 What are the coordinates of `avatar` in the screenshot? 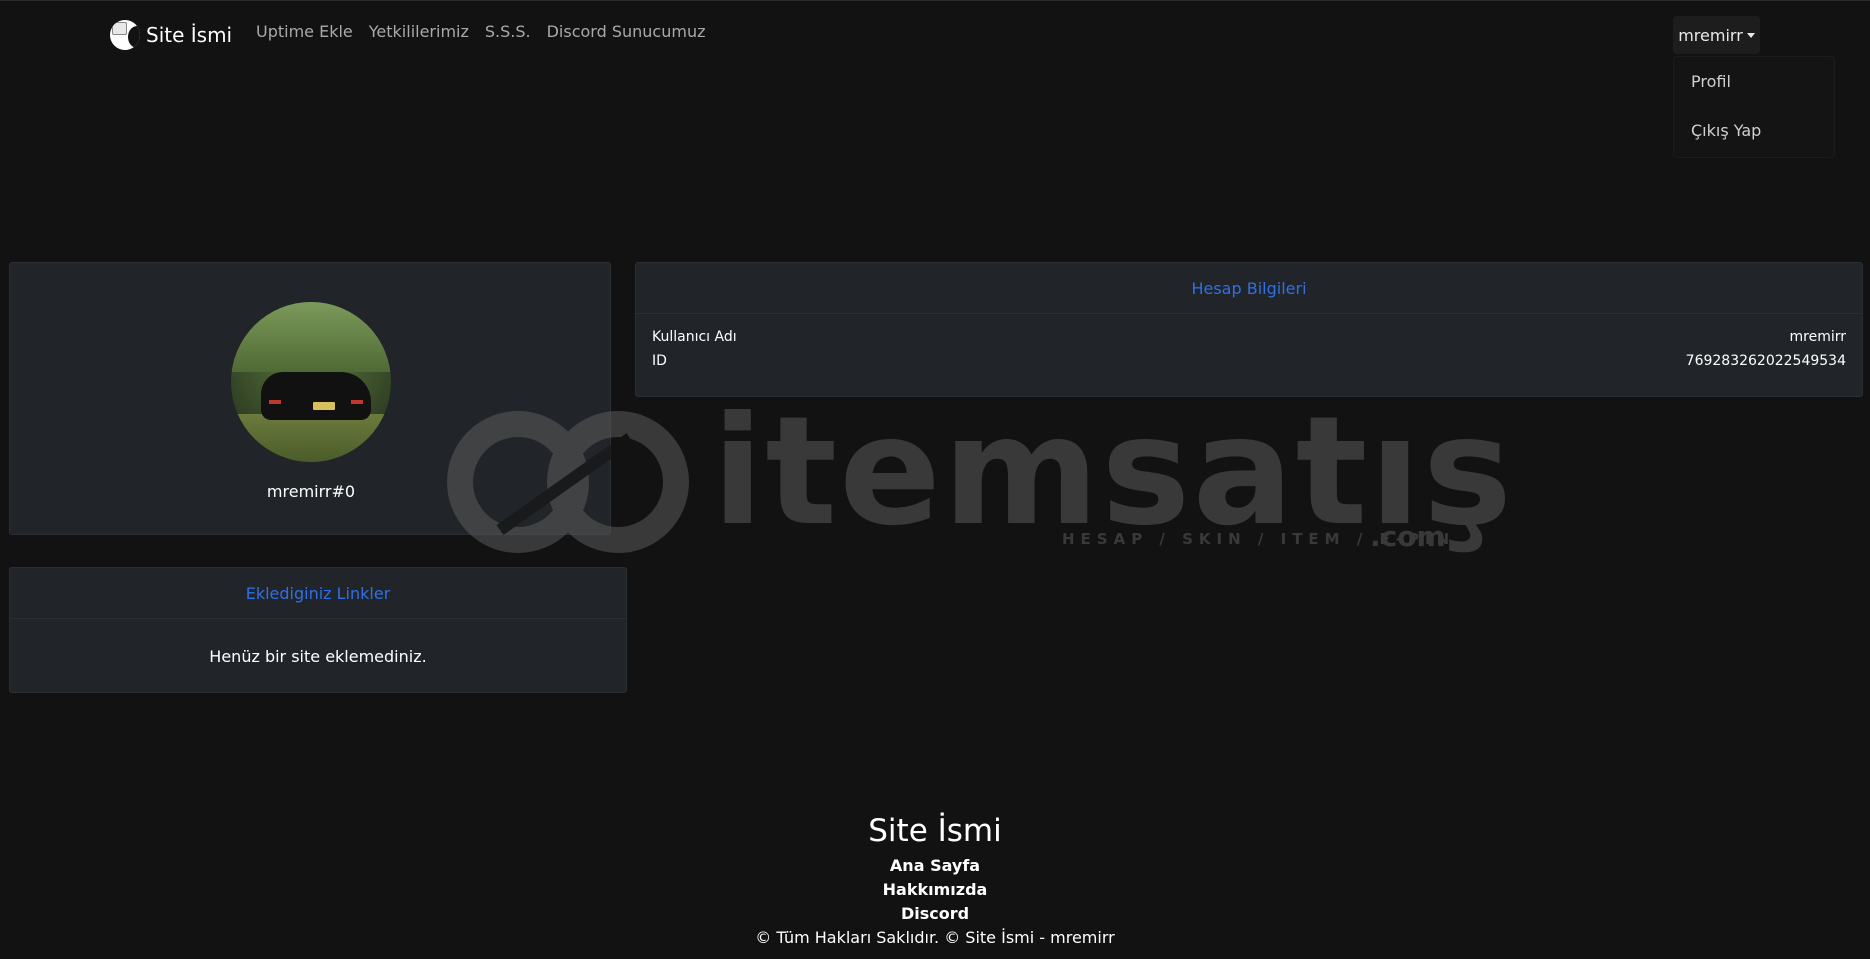 It's located at (311, 382).